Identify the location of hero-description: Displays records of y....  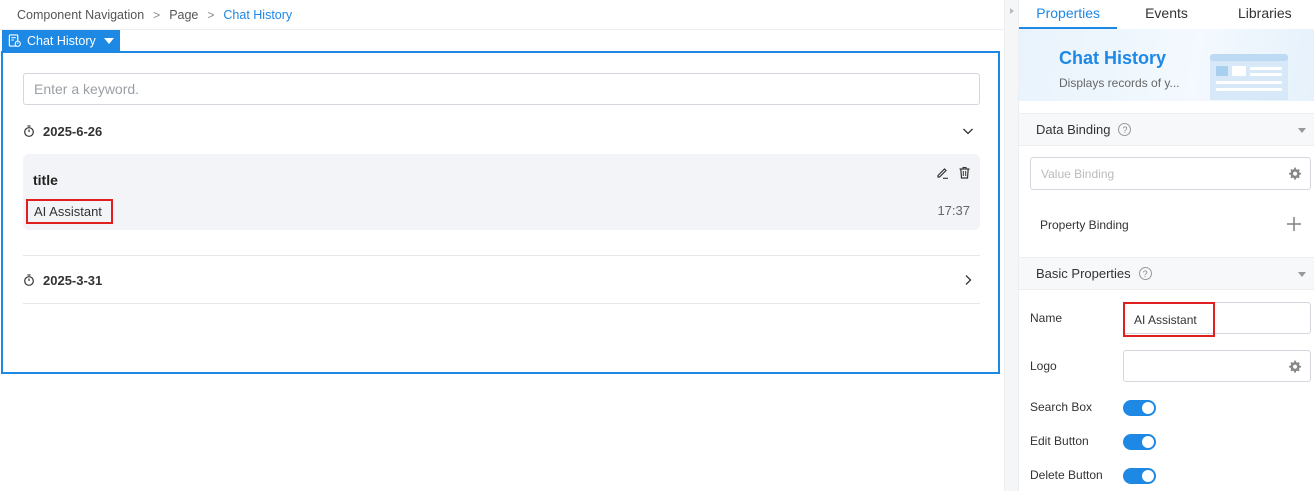
(1119, 83).